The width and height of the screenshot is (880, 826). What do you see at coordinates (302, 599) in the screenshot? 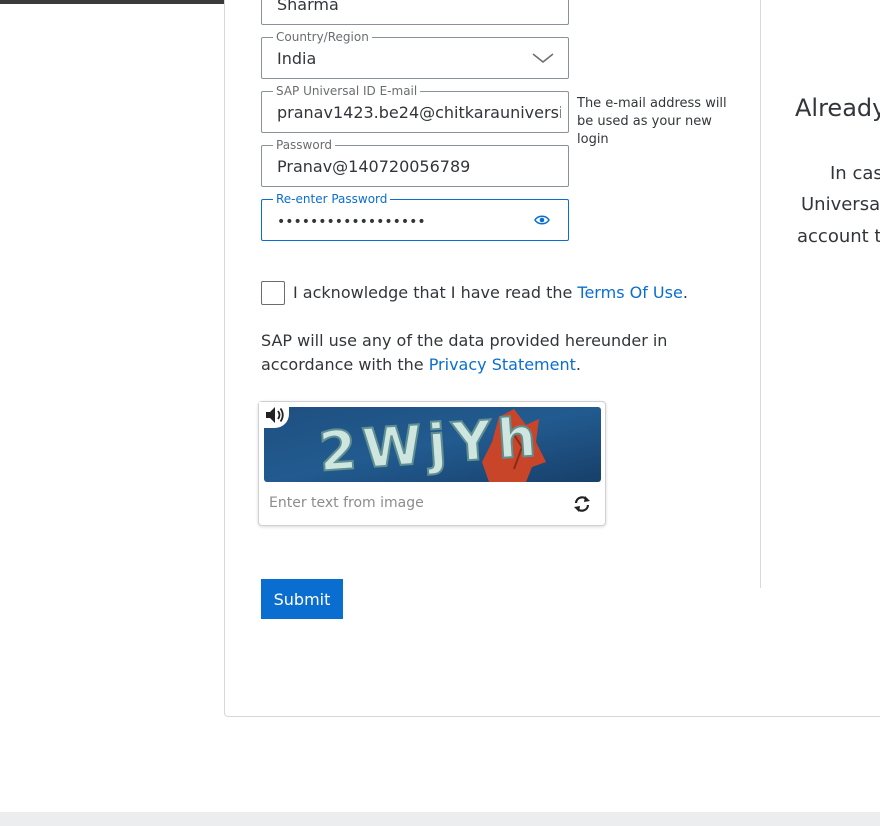
I see `submit-button: Submit` at bounding box center [302, 599].